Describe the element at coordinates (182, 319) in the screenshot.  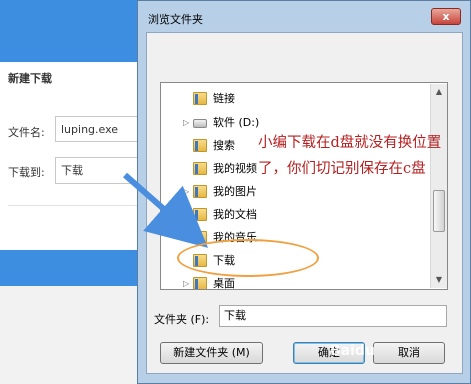
I see `folder-field-label: 文件夹 (F):` at that location.